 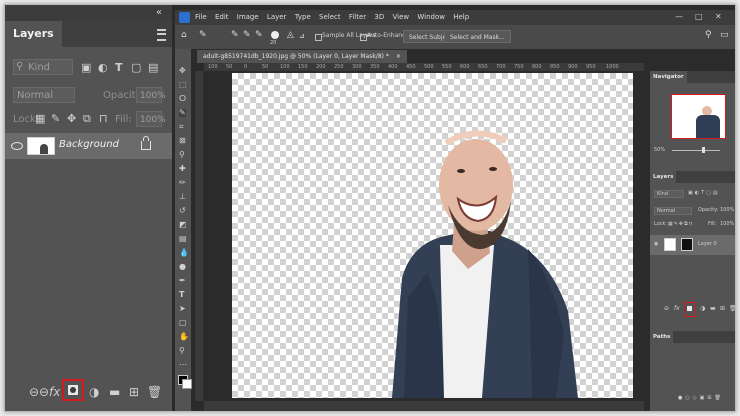 I want to click on more-tools-icon: ⋯, so click(x=183, y=365).